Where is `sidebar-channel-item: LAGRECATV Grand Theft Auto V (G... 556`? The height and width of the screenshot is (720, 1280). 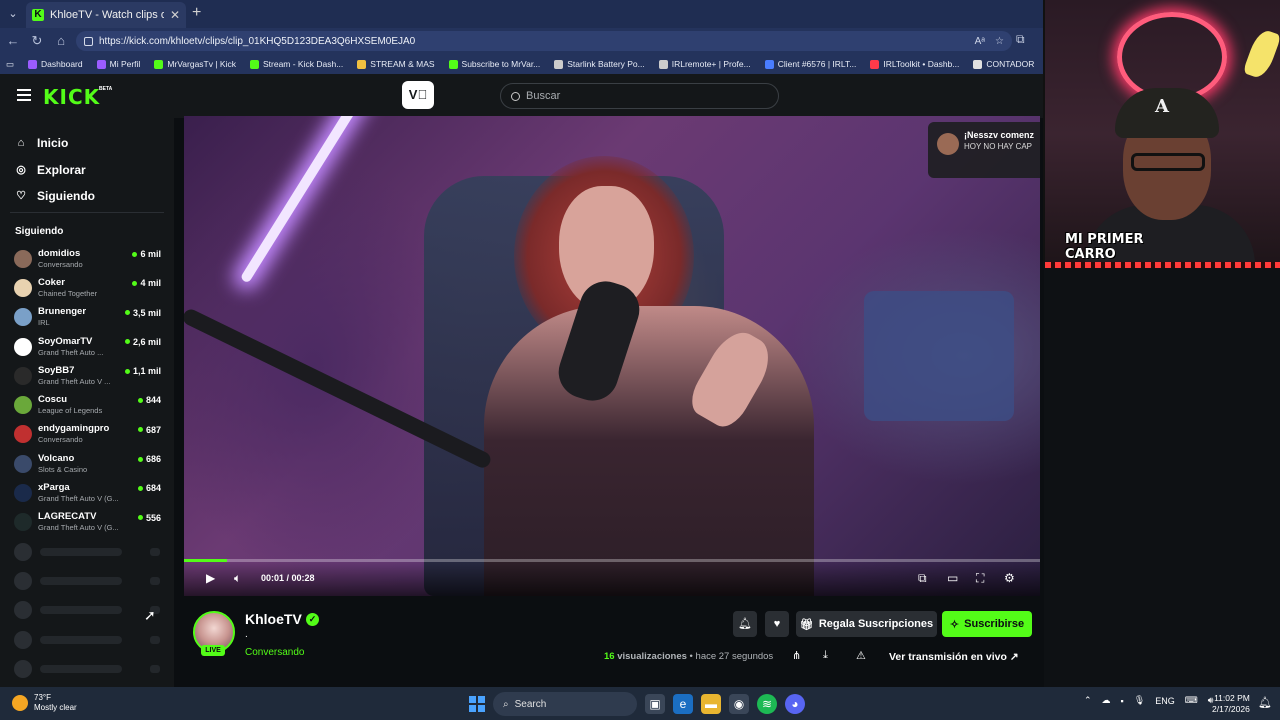
sidebar-channel-item: LAGRECATV Grand Theft Auto V (G... 556 is located at coordinates (89, 522).